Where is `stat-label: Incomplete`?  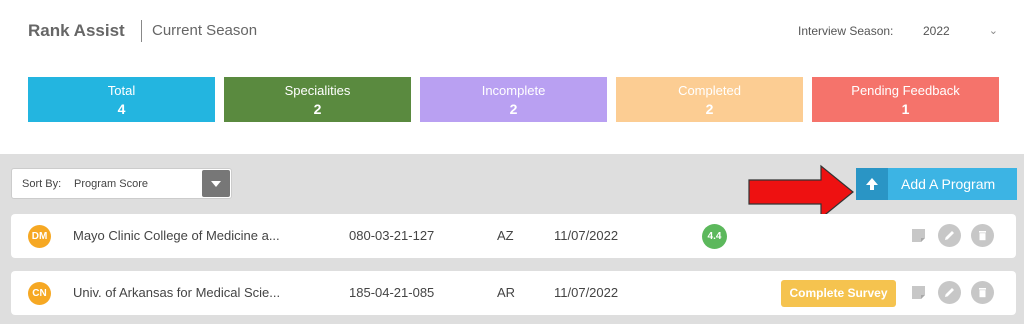
stat-label: Incomplete is located at coordinates (513, 90).